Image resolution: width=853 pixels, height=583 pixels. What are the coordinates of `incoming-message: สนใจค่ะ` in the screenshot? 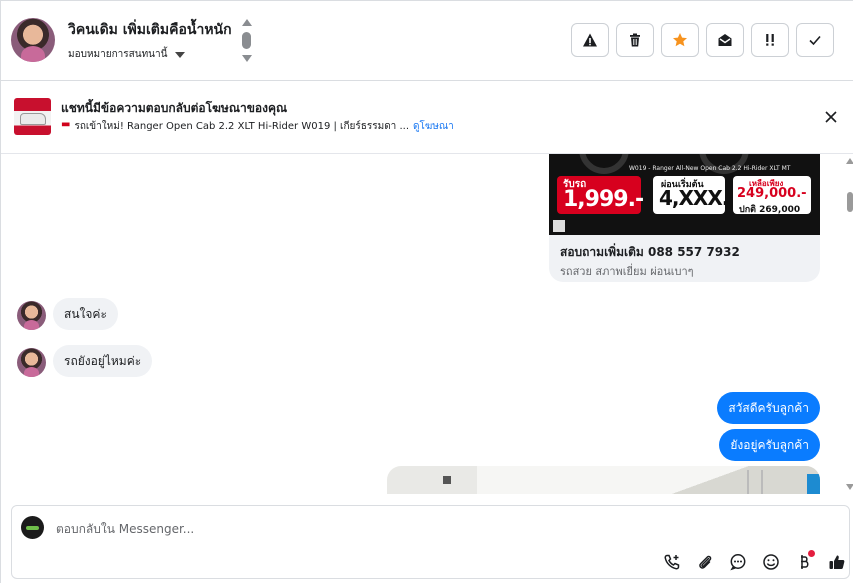 It's located at (85, 314).